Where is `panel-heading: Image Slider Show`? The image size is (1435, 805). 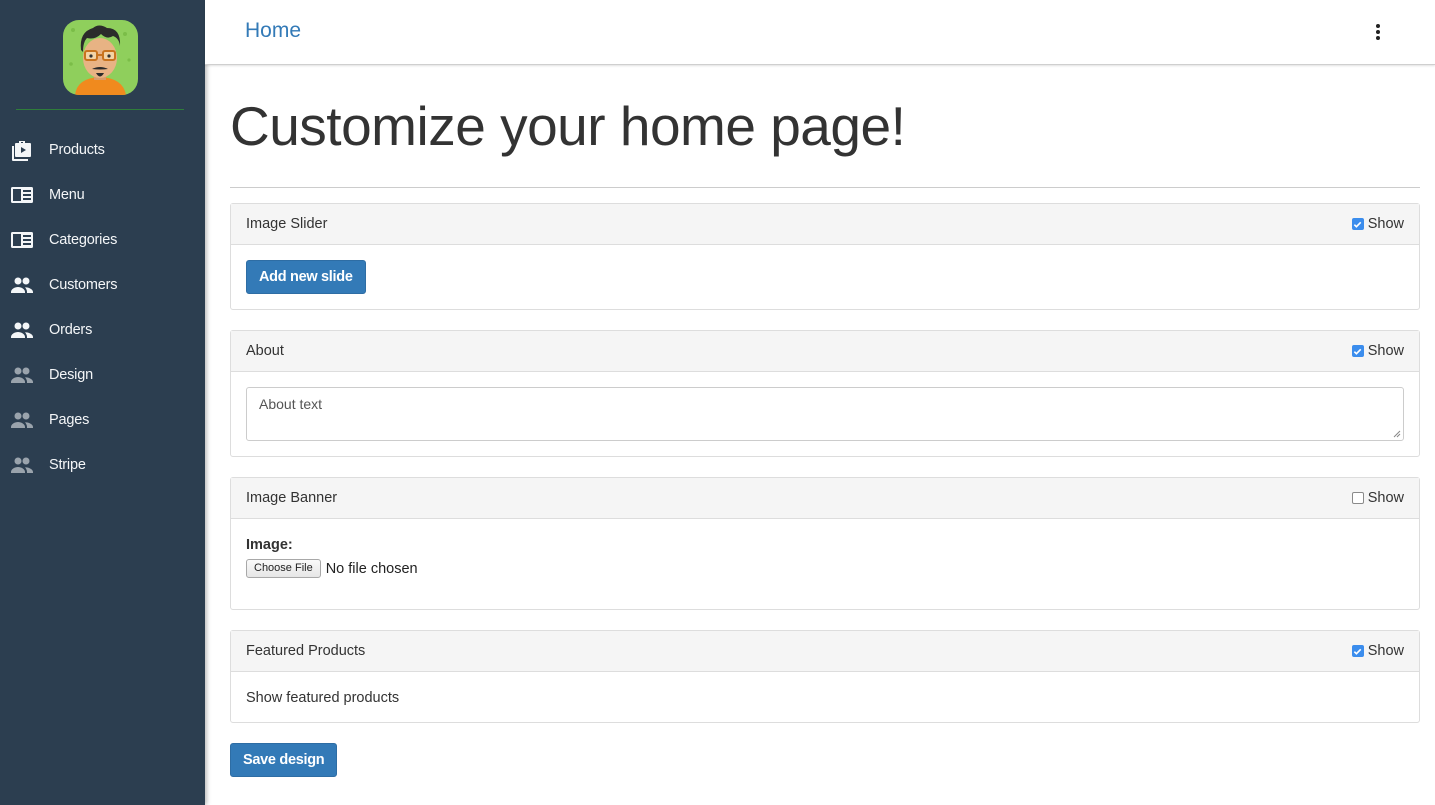
panel-heading: Image Slider Show is located at coordinates (825, 224).